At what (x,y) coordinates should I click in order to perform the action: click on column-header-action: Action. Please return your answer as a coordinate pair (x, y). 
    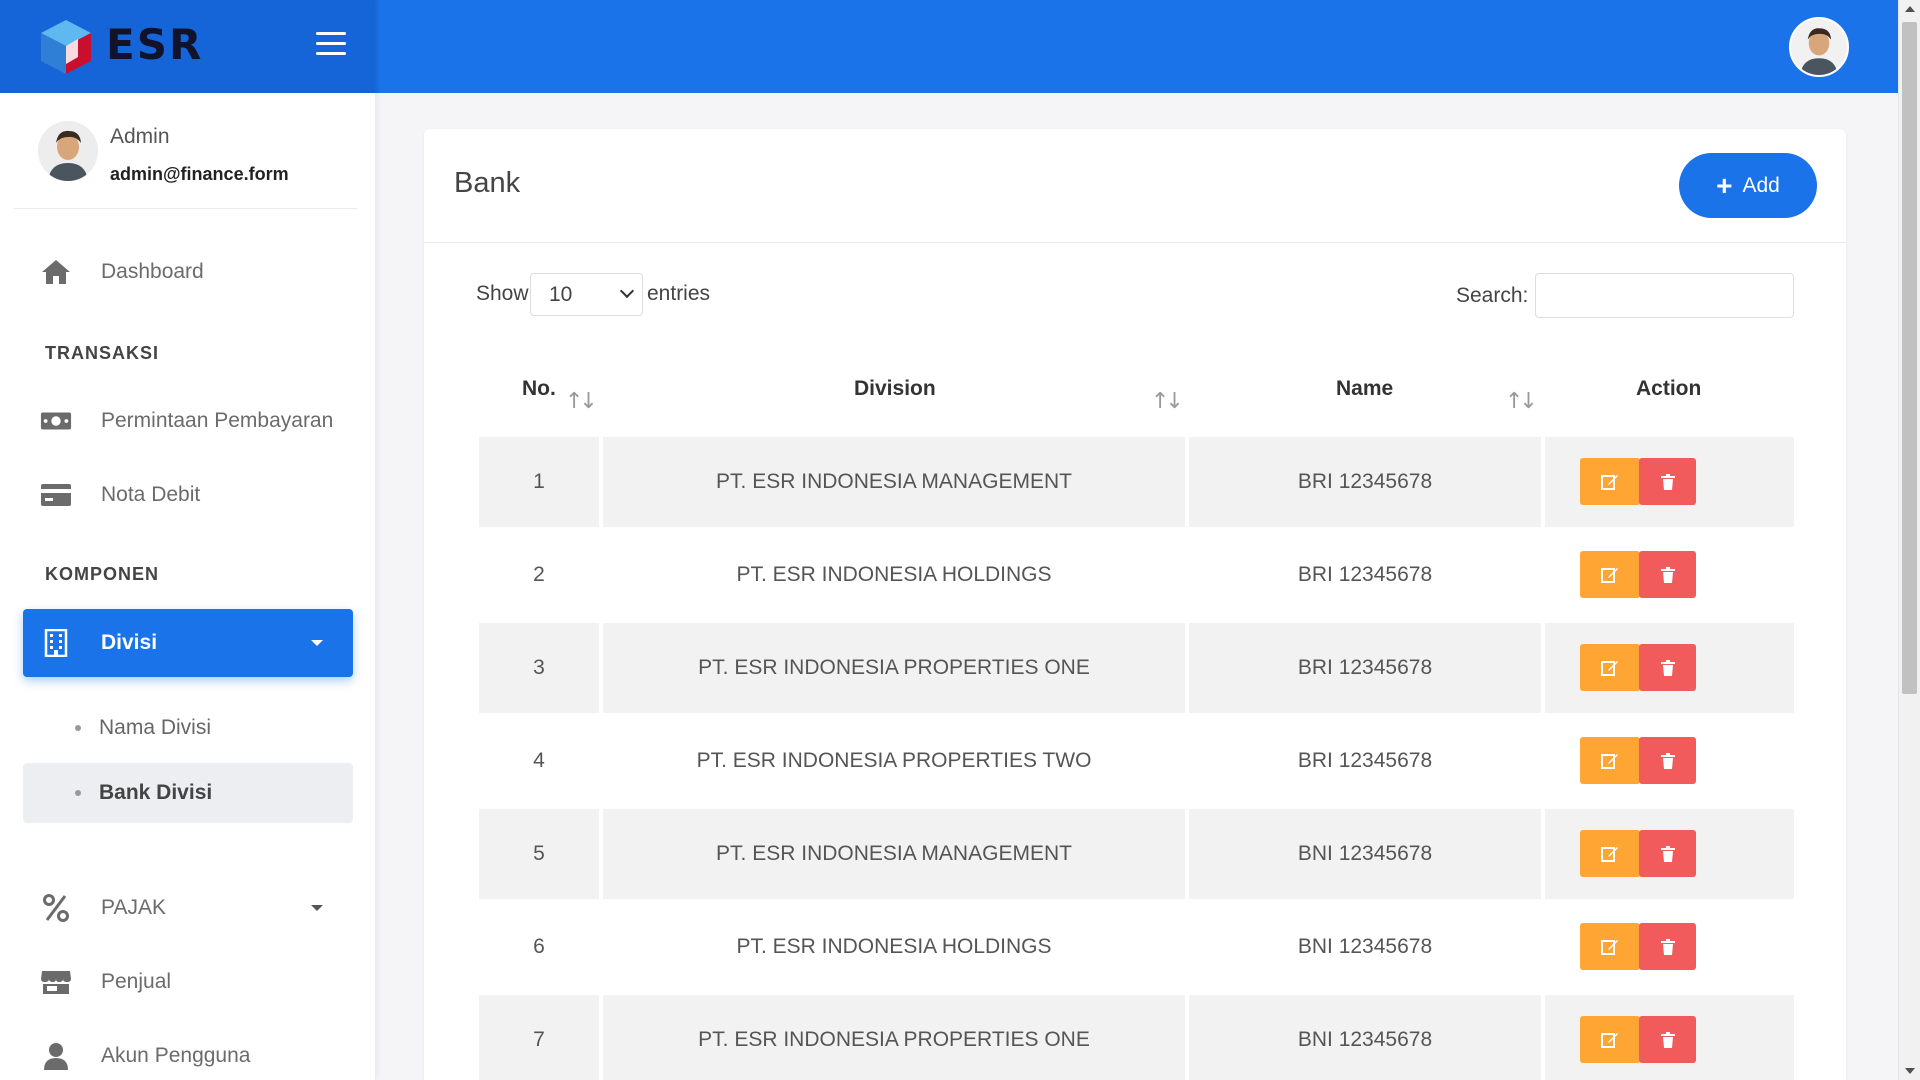
    Looking at the image, I should click on (1669, 388).